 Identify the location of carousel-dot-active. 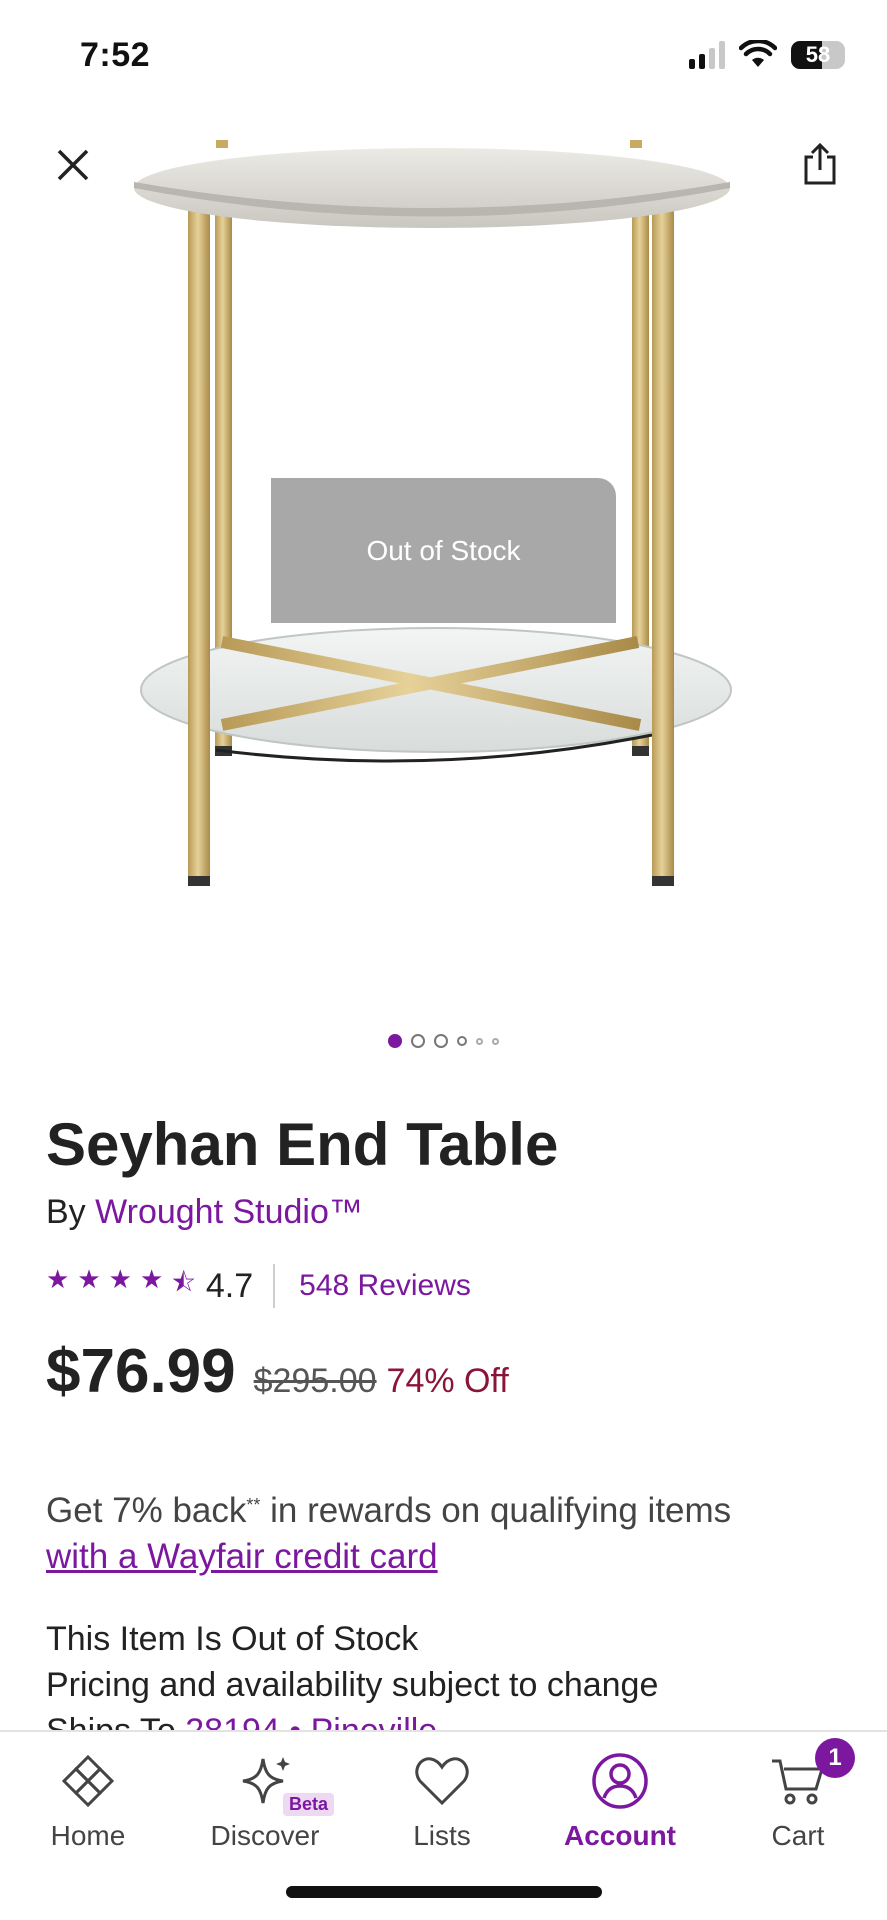
(395, 1041).